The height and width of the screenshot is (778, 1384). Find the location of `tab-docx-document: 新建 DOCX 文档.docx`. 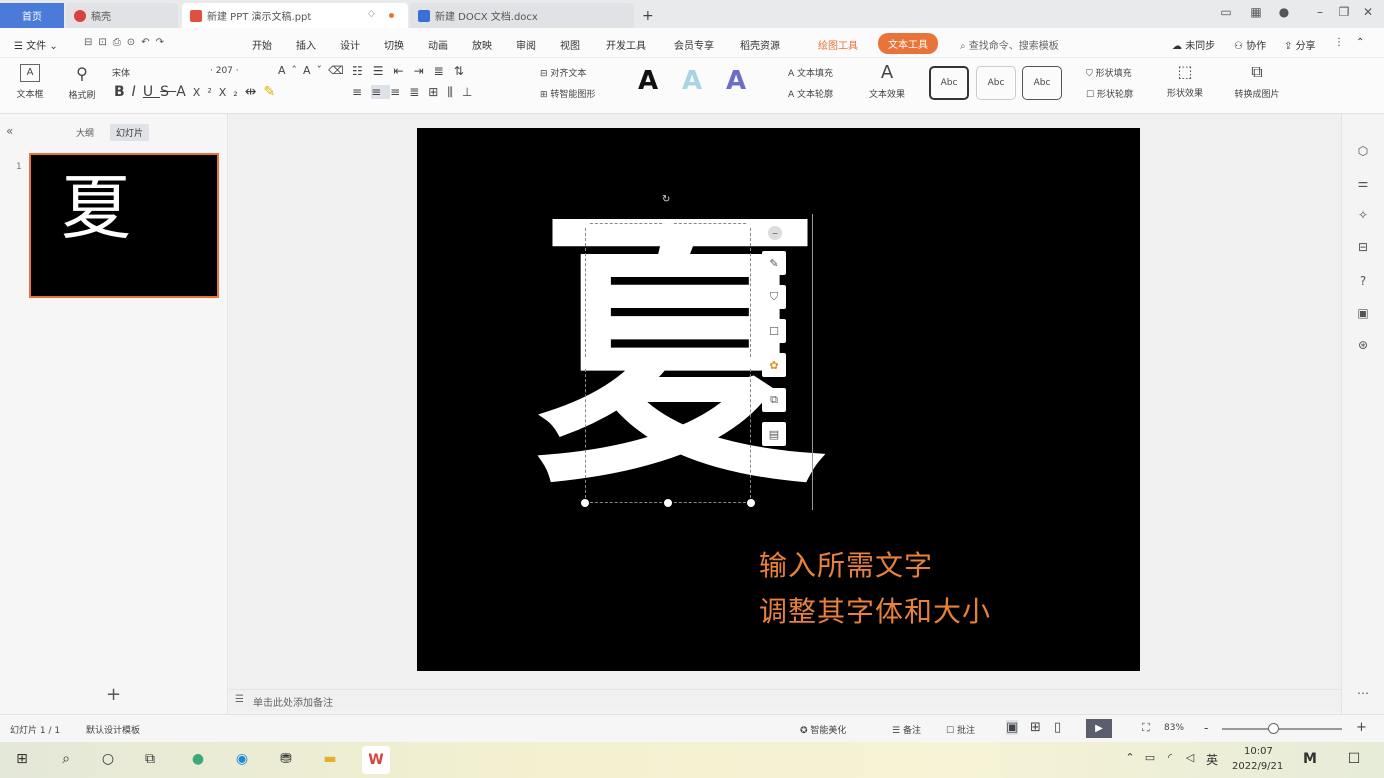

tab-docx-document: 新建 DOCX 文档.docx is located at coordinates (522, 15).